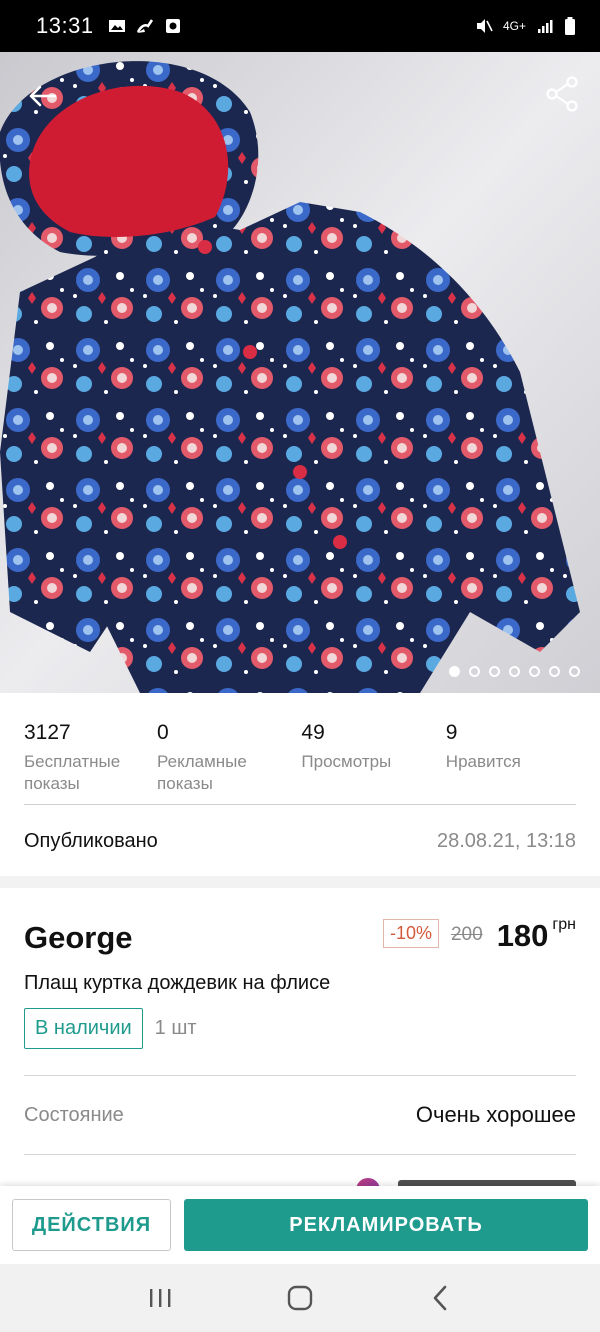 The width and height of the screenshot is (600, 1332). Describe the element at coordinates (313, 732) in the screenshot. I see `stat-value: 49` at that location.